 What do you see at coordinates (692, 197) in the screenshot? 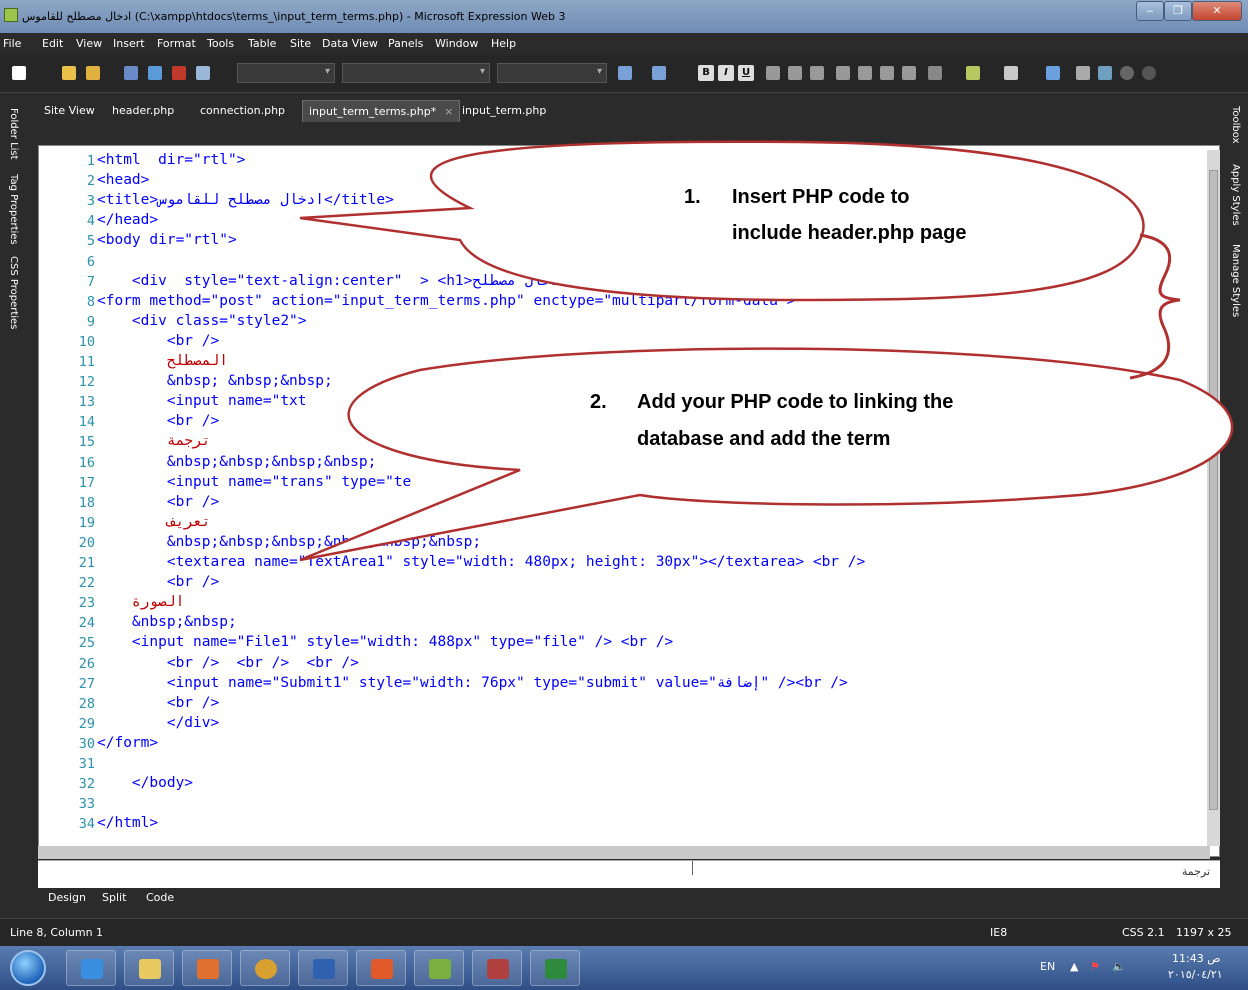
I see `callout-1-number: 1.` at bounding box center [692, 197].